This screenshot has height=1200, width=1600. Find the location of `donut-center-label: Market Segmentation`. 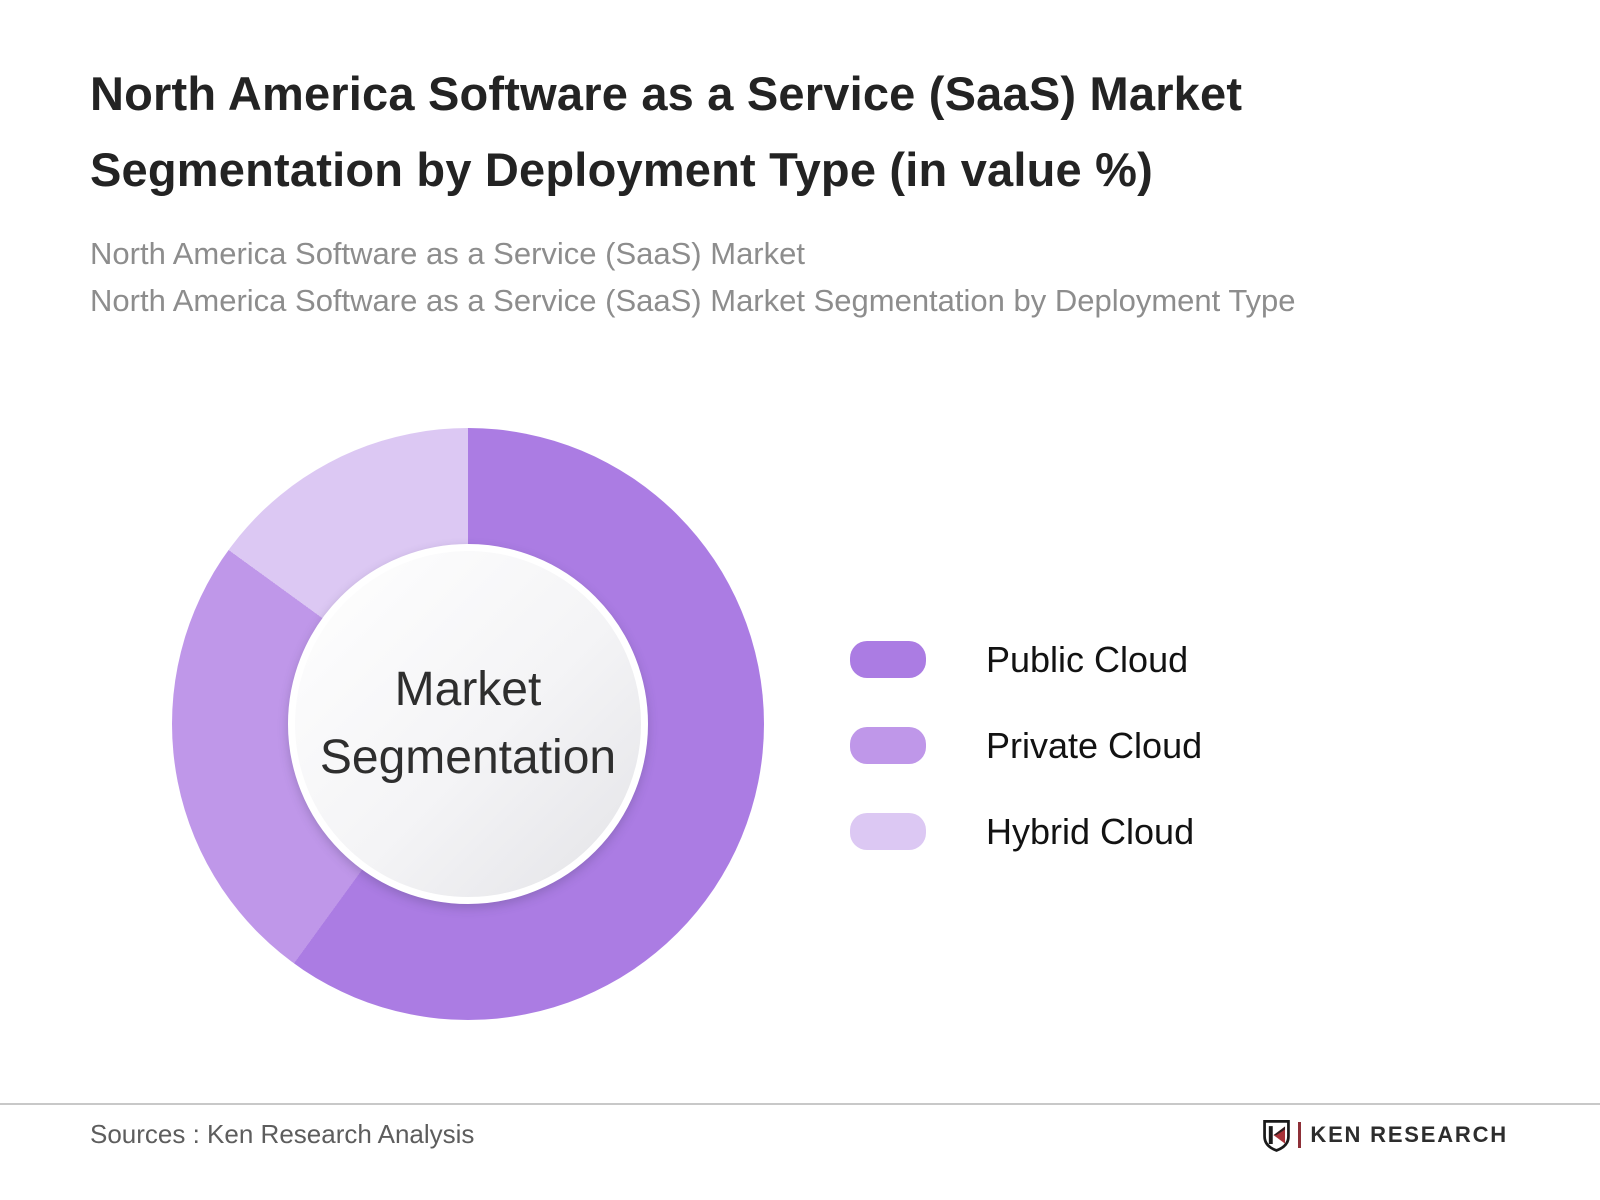

donut-center-label: Market Segmentation is located at coordinates (468, 723).